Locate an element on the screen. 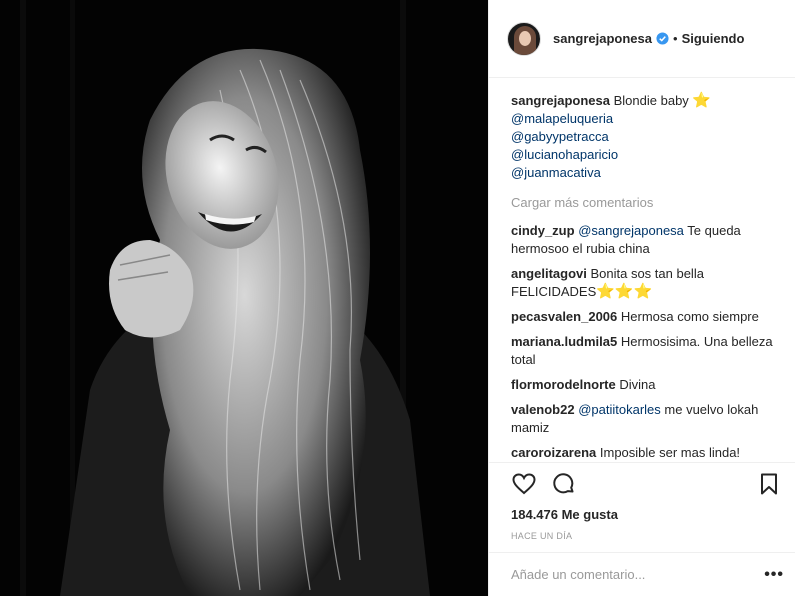 Image resolution: width=795 pixels, height=596 pixels. bookmark-icon is located at coordinates (769, 484).